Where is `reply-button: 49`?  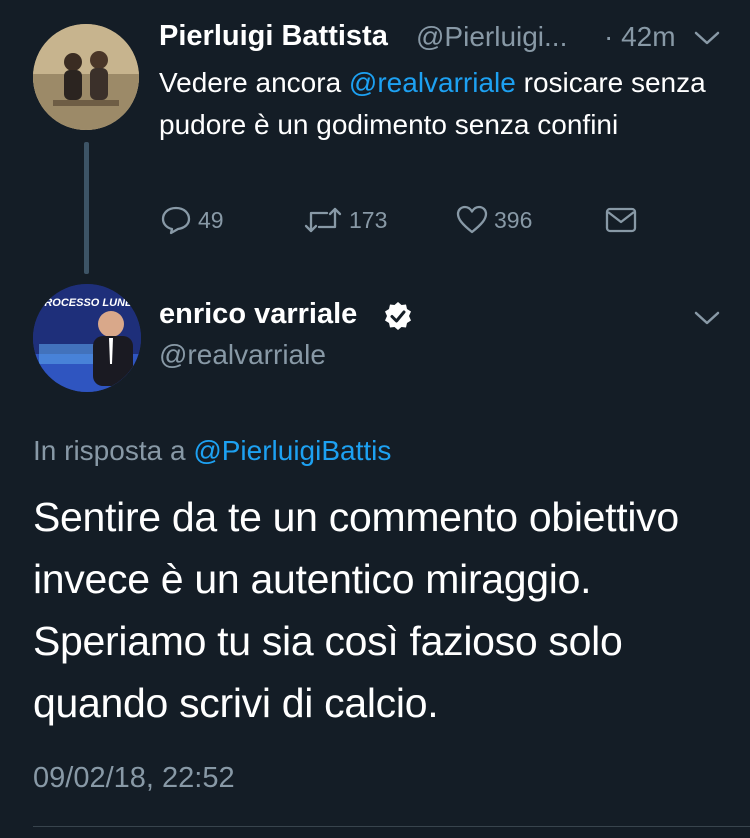 reply-button: 49 is located at coordinates (192, 220).